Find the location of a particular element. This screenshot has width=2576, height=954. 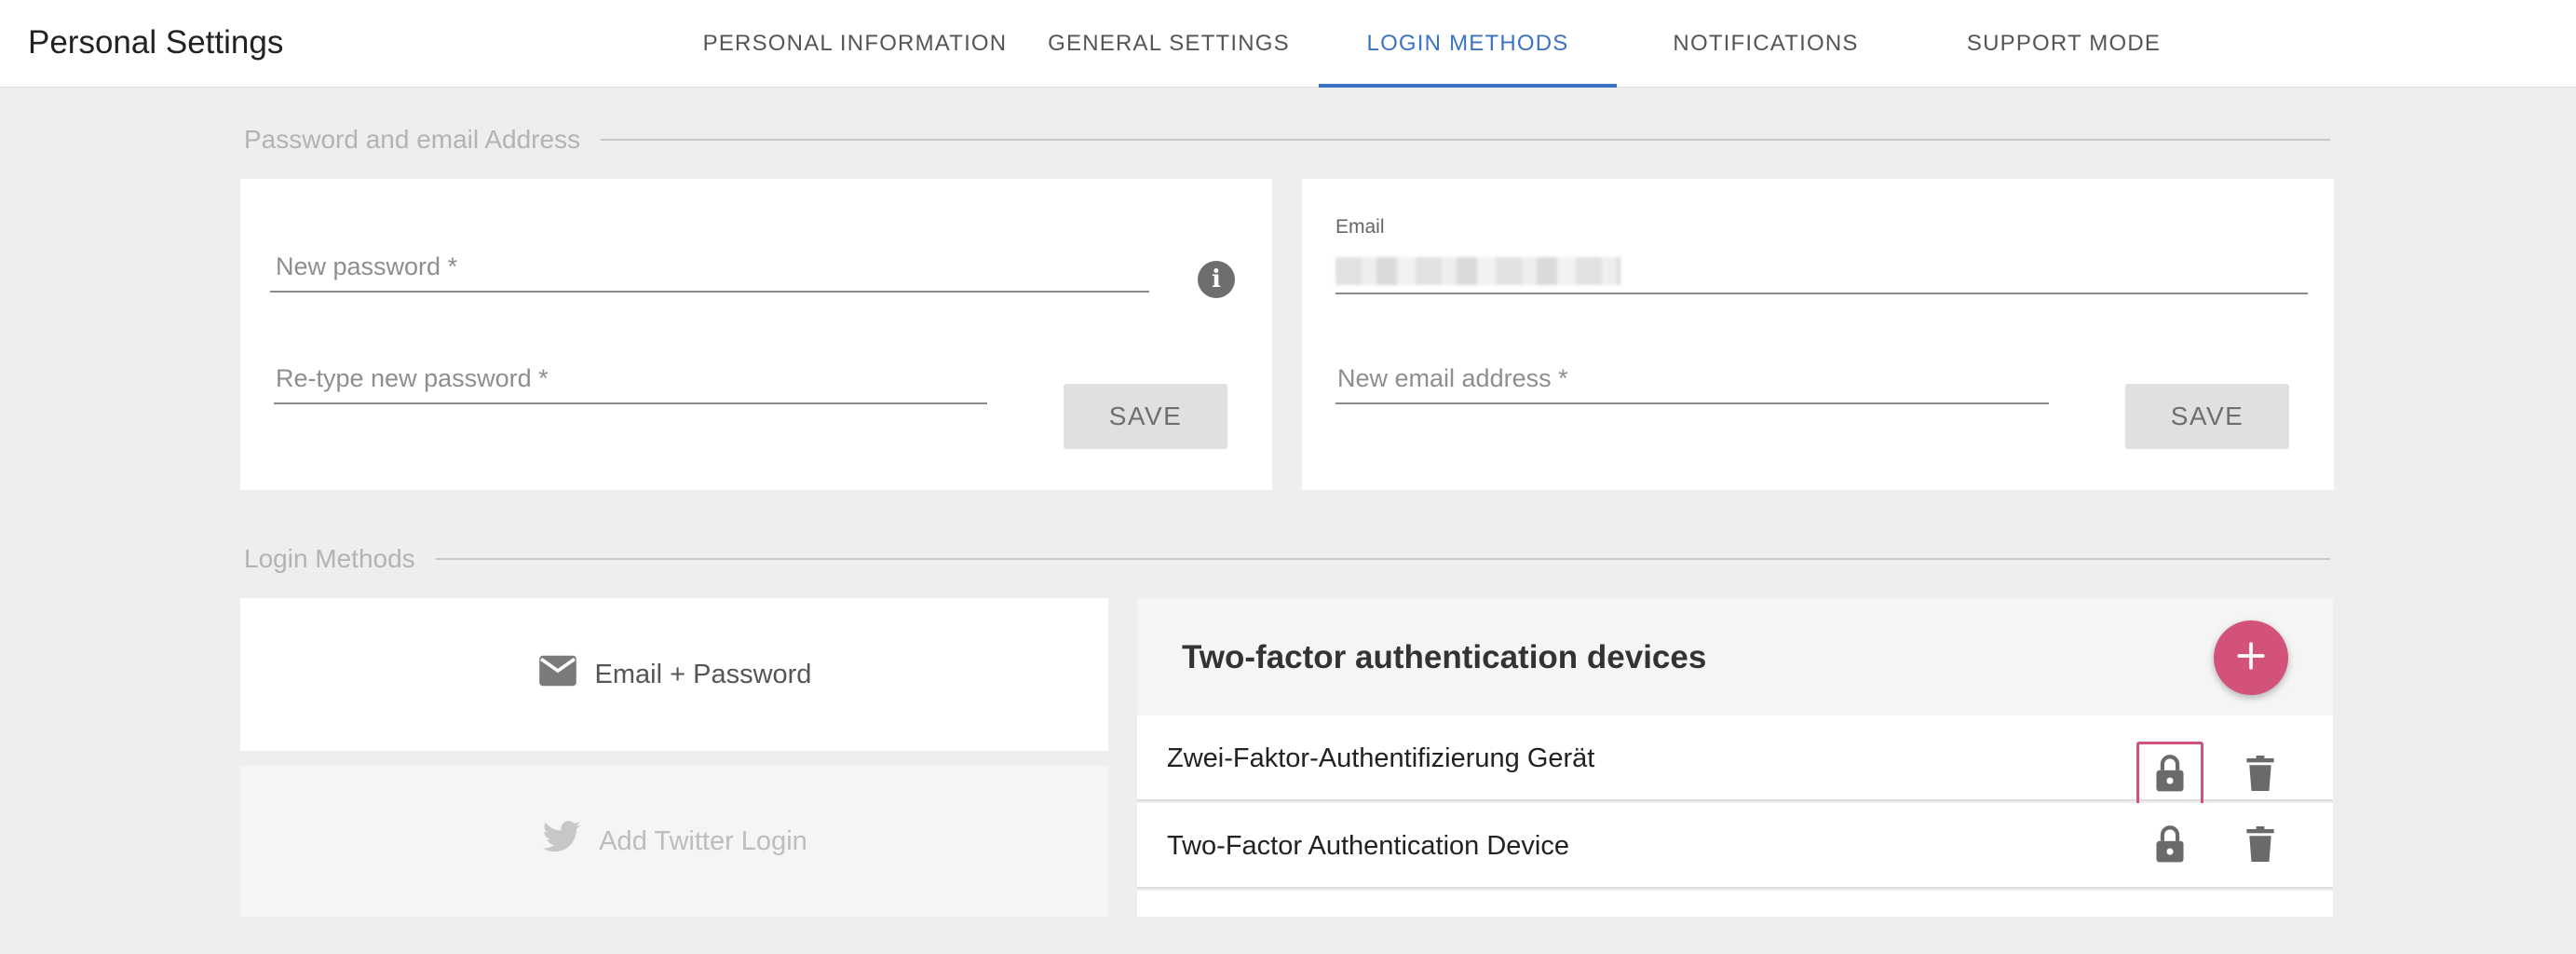

tab-login-methods: LOGIN METHODS is located at coordinates (1468, 44).